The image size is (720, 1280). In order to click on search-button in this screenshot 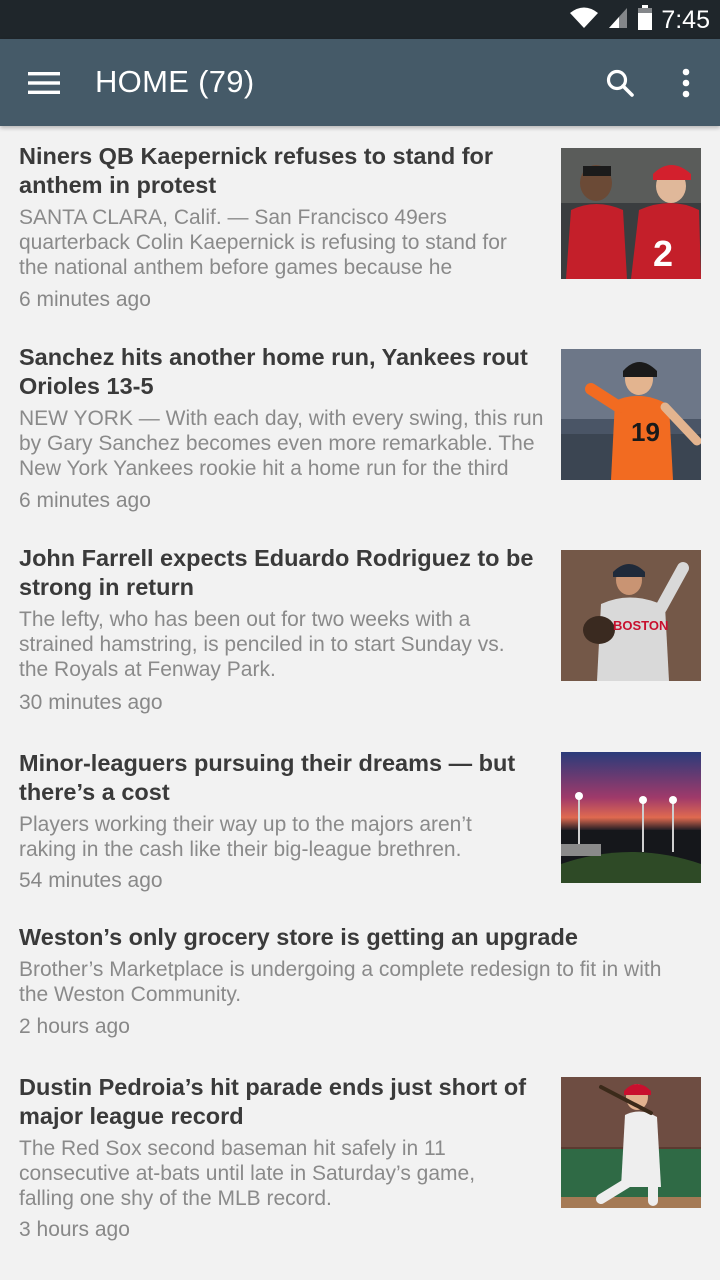, I will do `click(620, 83)`.